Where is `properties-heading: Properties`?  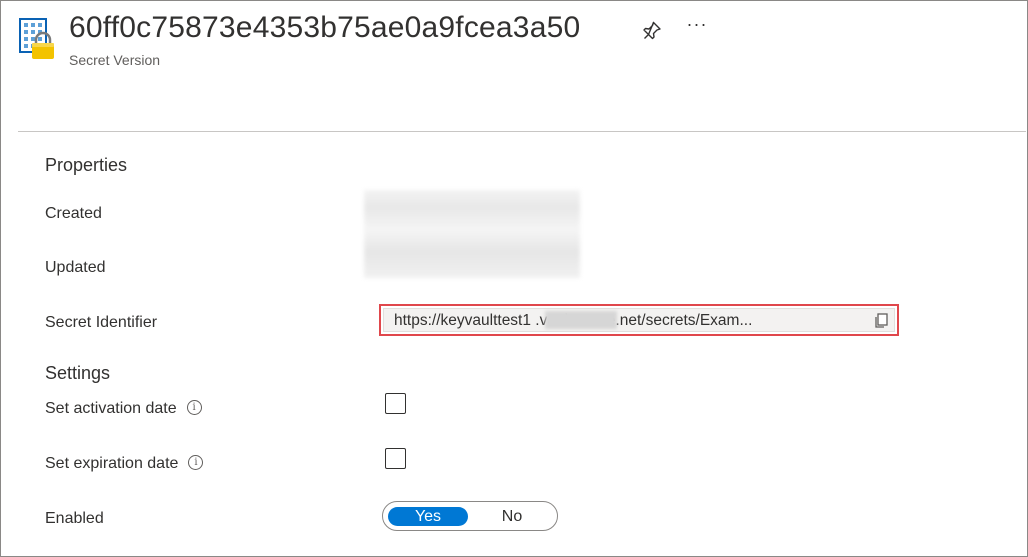
properties-heading: Properties is located at coordinates (86, 165).